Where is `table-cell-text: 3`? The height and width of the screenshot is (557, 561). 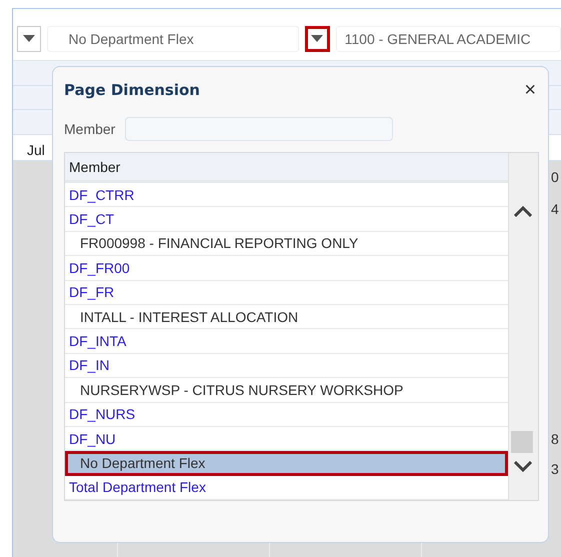
table-cell-text: 3 is located at coordinates (555, 470).